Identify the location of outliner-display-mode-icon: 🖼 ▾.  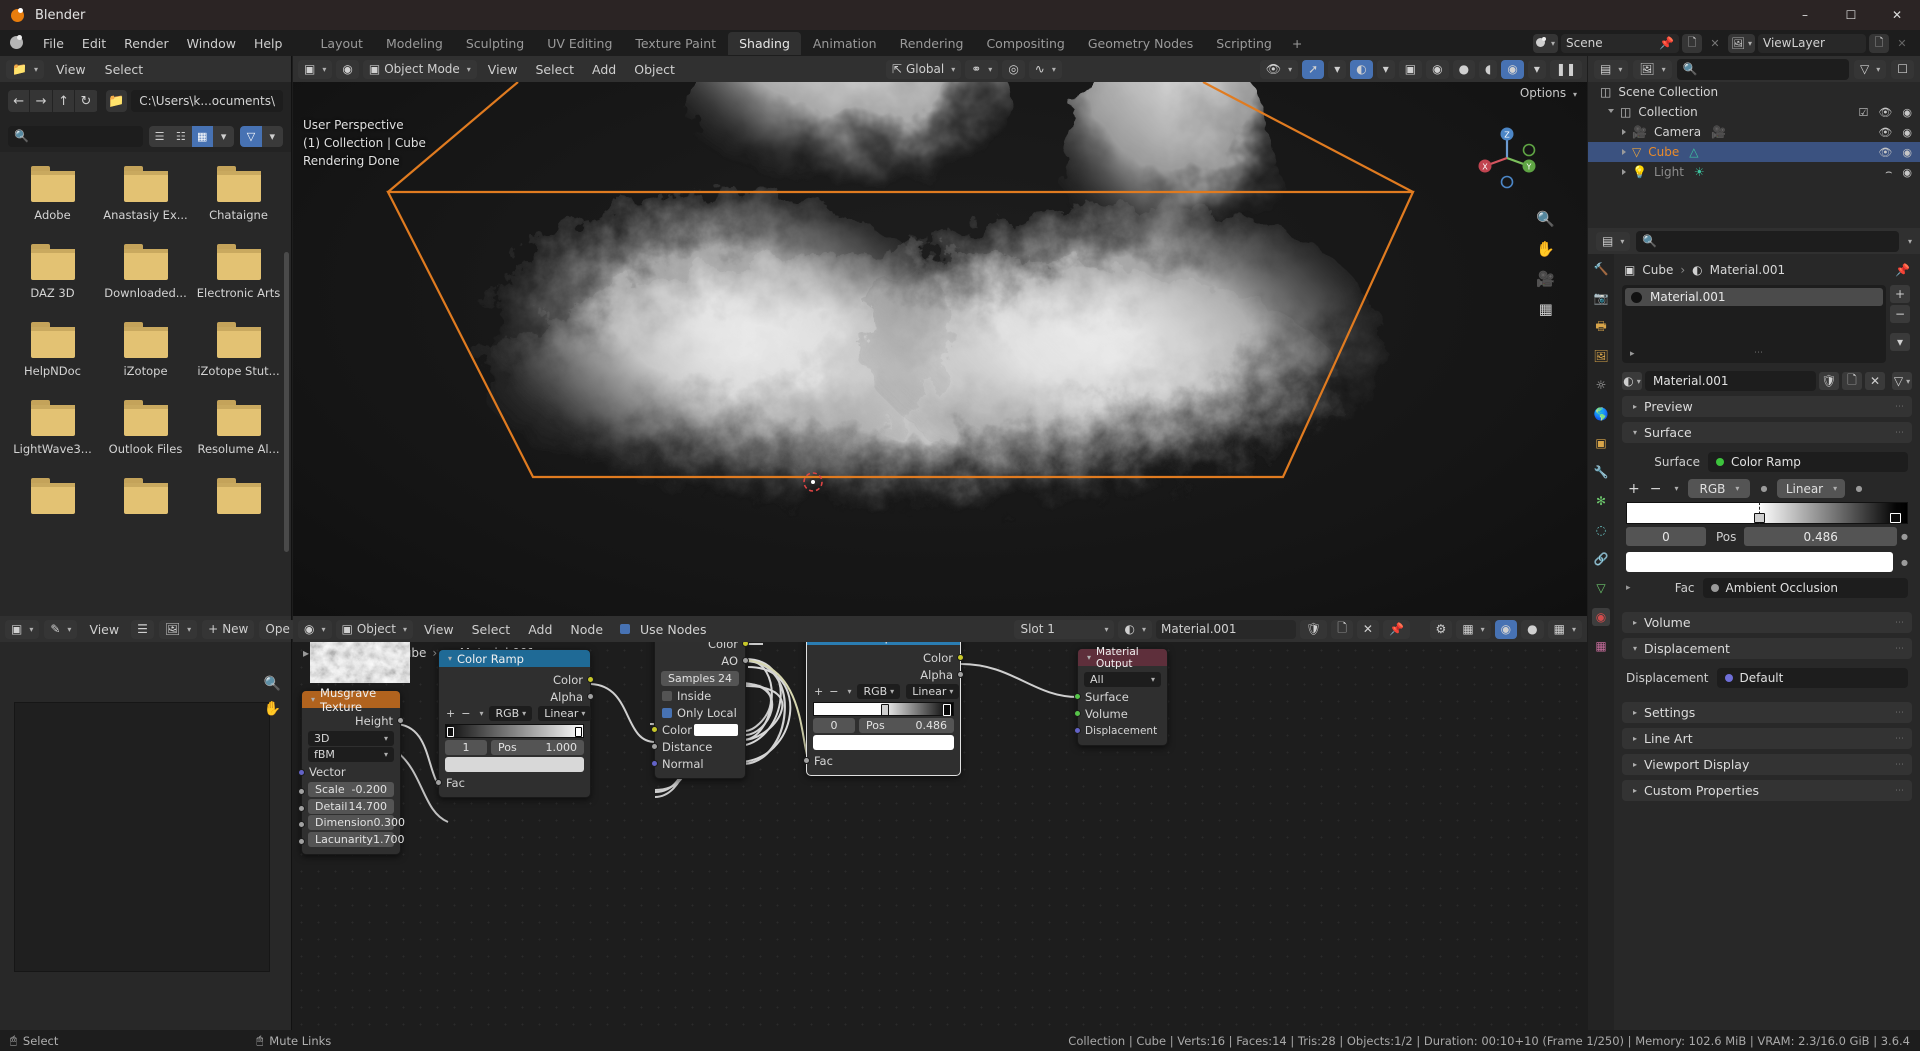
(1652, 69).